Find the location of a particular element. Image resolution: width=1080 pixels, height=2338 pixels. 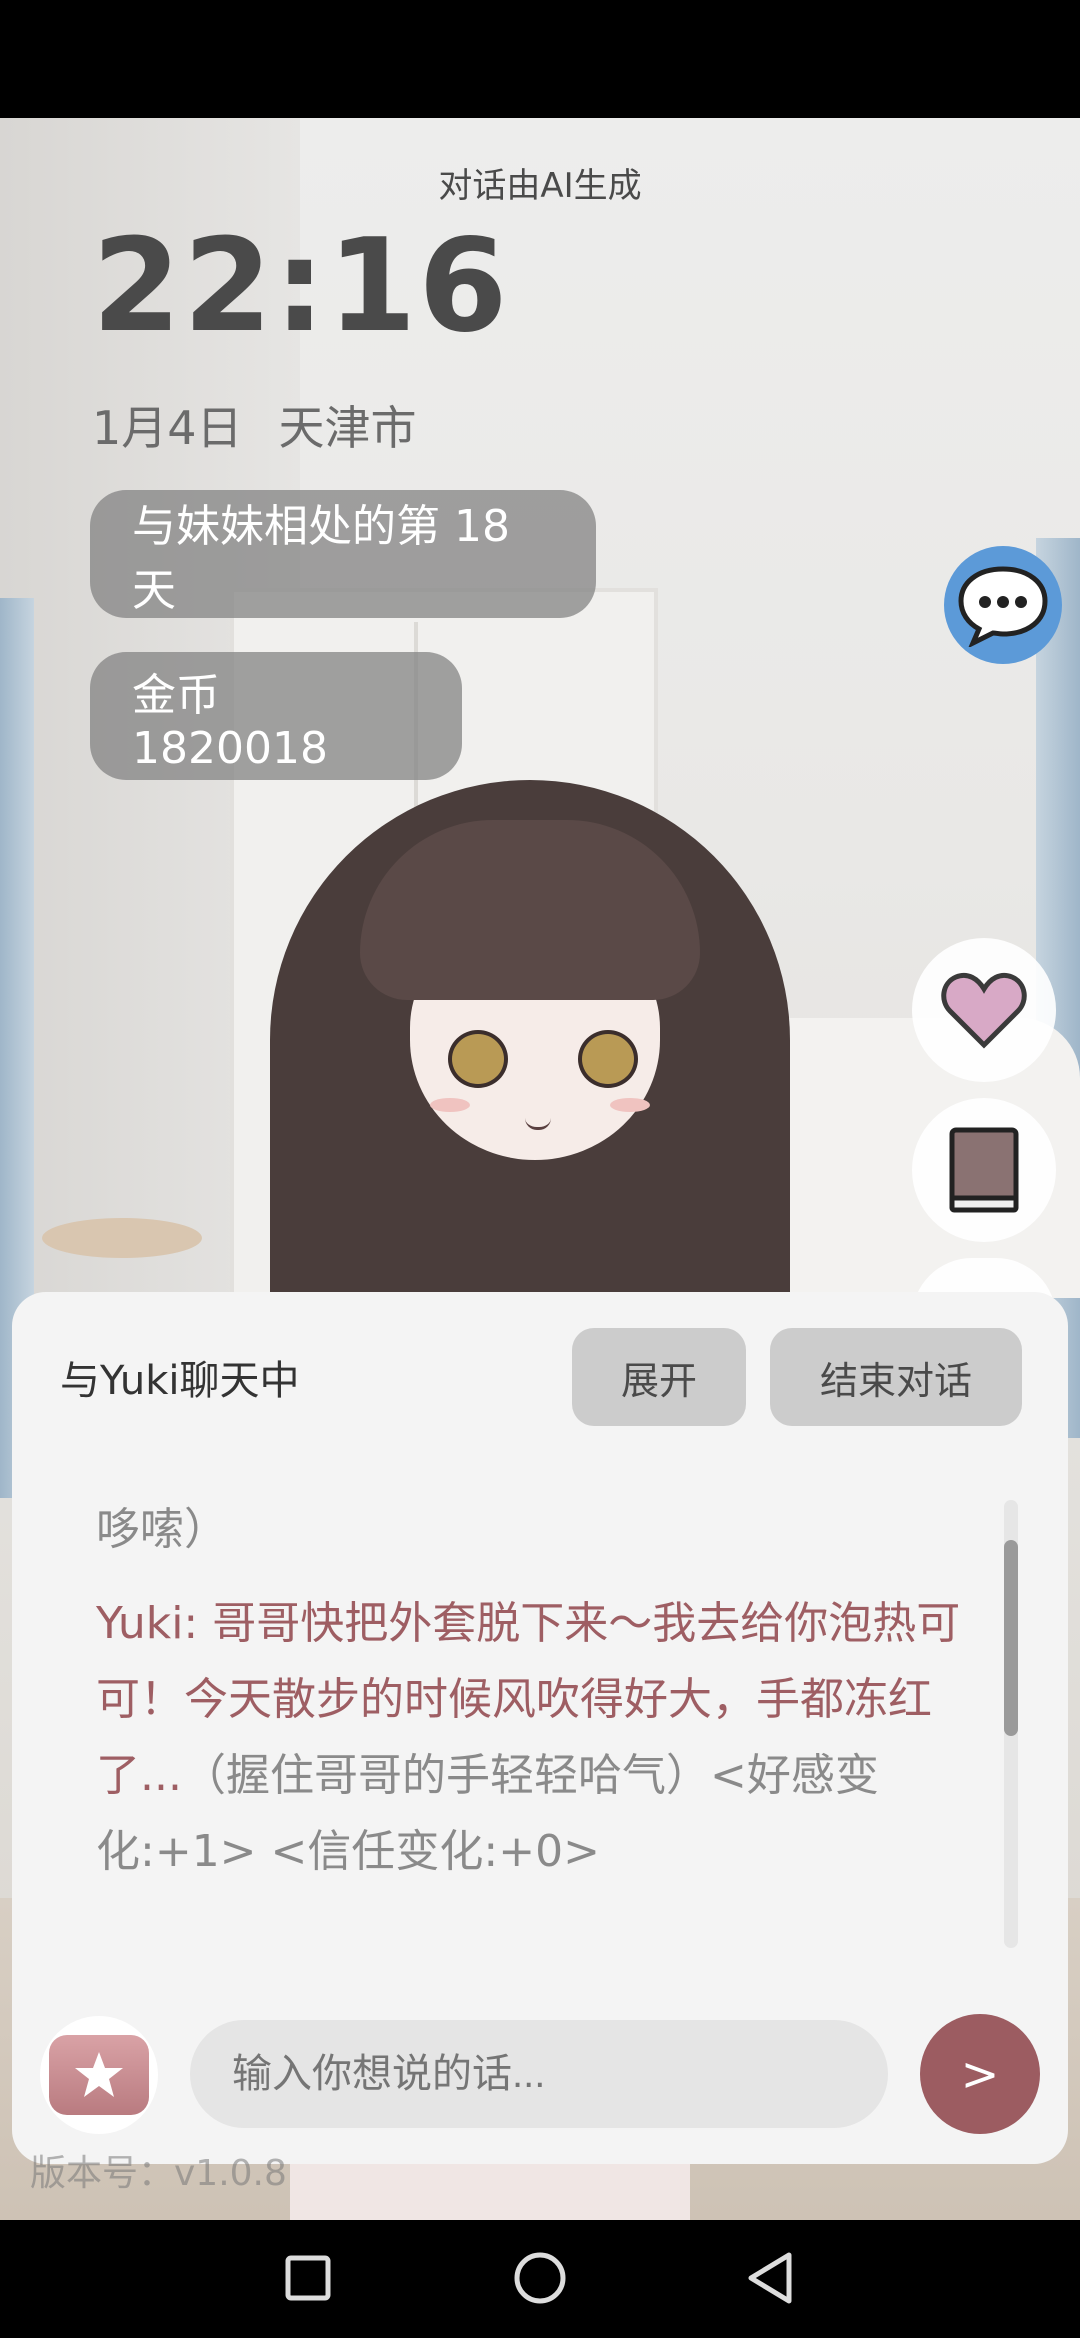

speaker-name: Yuki: is located at coordinates (154, 1623).